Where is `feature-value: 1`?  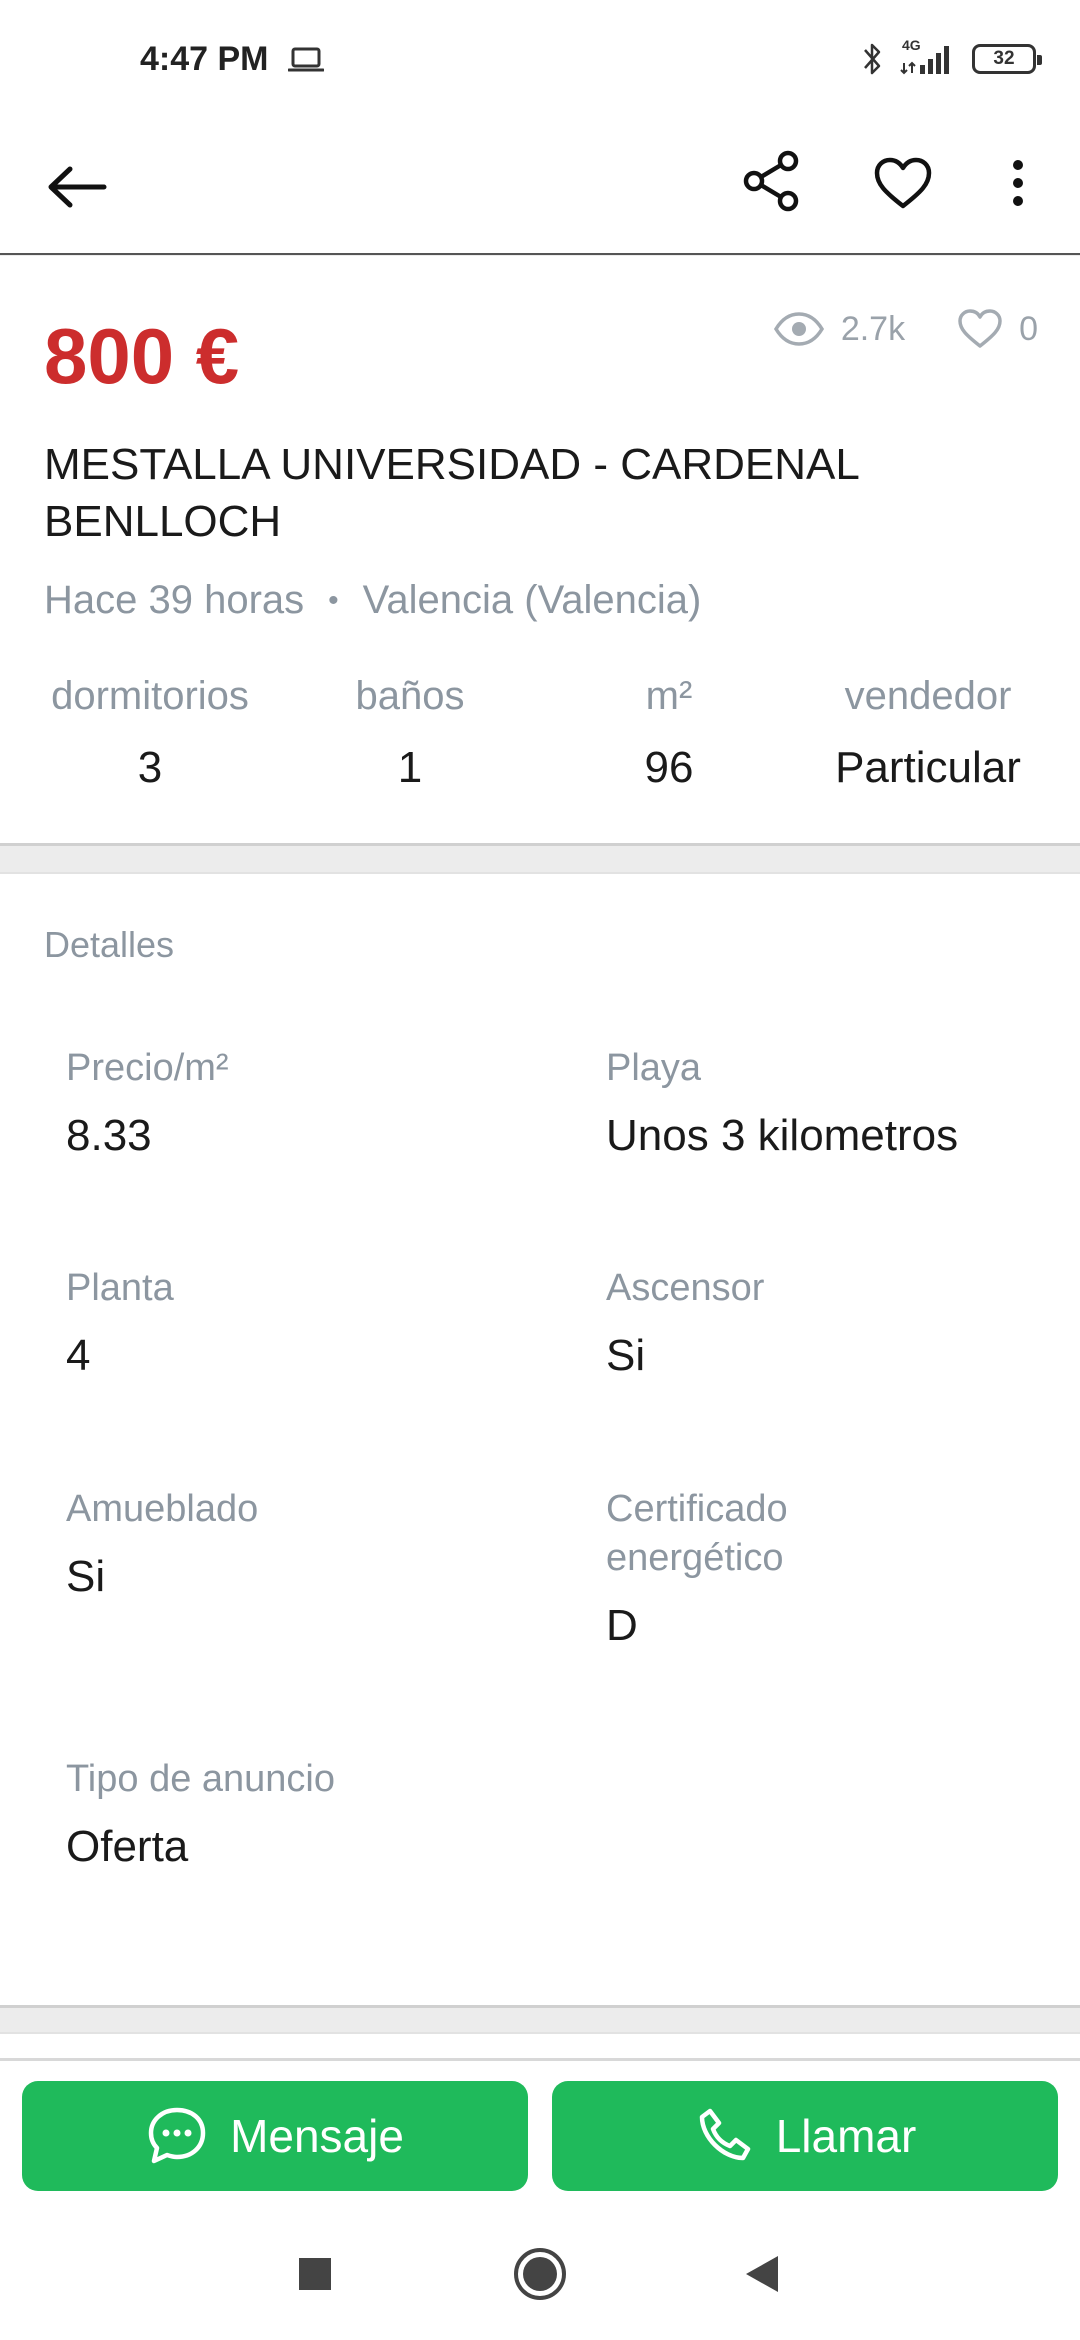
feature-value: 1 is located at coordinates (410, 767).